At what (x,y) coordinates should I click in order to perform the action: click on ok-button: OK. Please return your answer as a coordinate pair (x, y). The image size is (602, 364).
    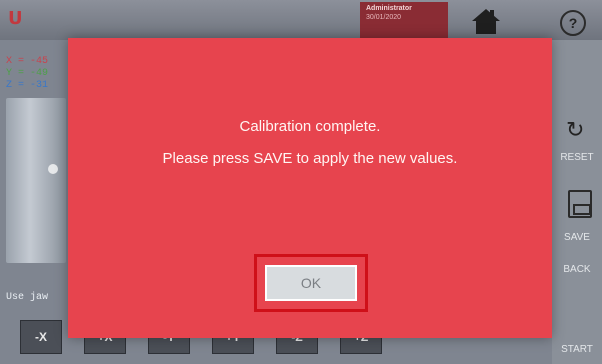
    Looking at the image, I should click on (311, 283).